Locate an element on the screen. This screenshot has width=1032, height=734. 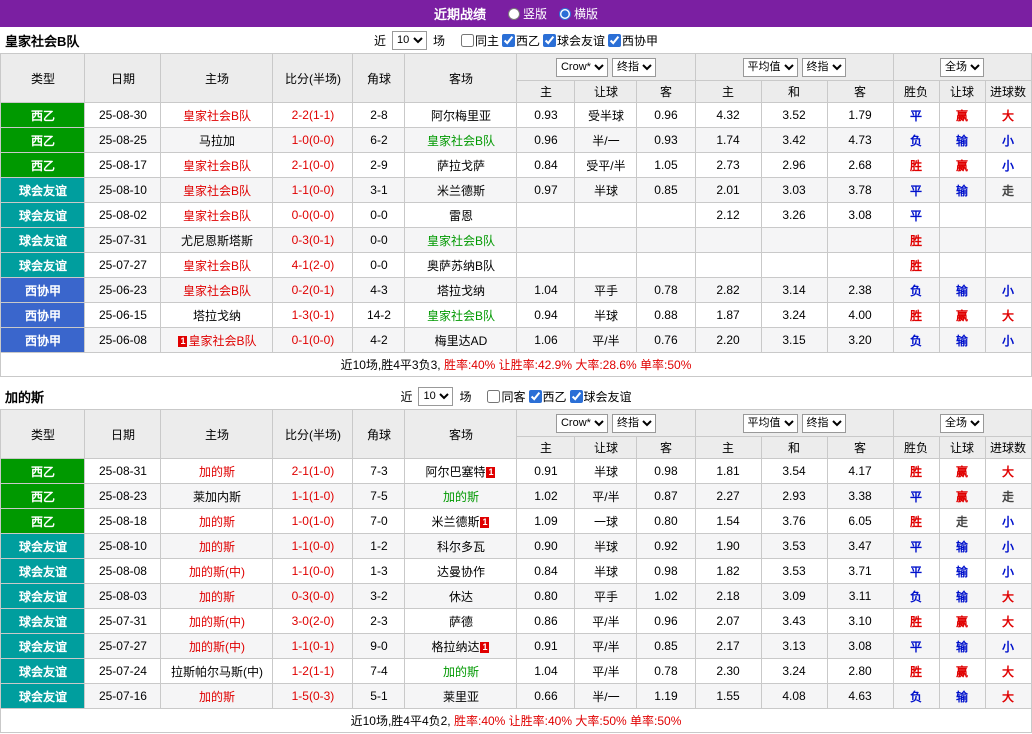
score-cell: 2-1(1-0) is located at coordinates (313, 471).